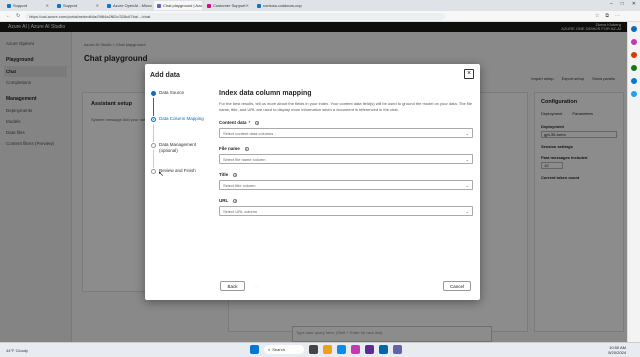  I want to click on browser-tab: contoso-outdoors-copilot - Azu✕, so click(278, 5).